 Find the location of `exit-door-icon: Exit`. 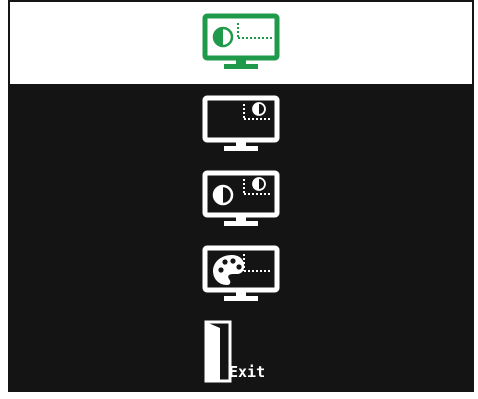

exit-door-icon: Exit is located at coordinates (241, 351).